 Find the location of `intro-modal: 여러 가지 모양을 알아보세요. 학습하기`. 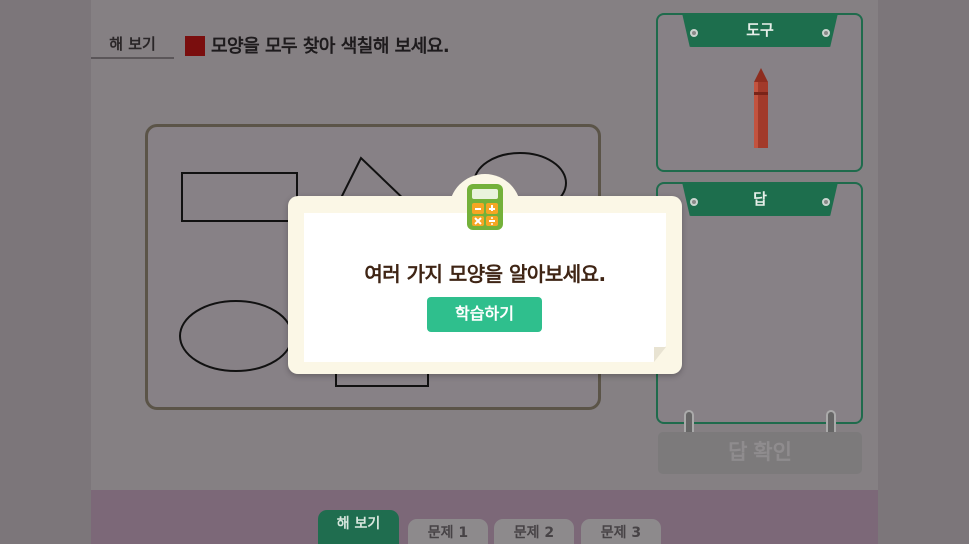

intro-modal: 여러 가지 모양을 알아보세요. 학습하기 is located at coordinates (485, 274).